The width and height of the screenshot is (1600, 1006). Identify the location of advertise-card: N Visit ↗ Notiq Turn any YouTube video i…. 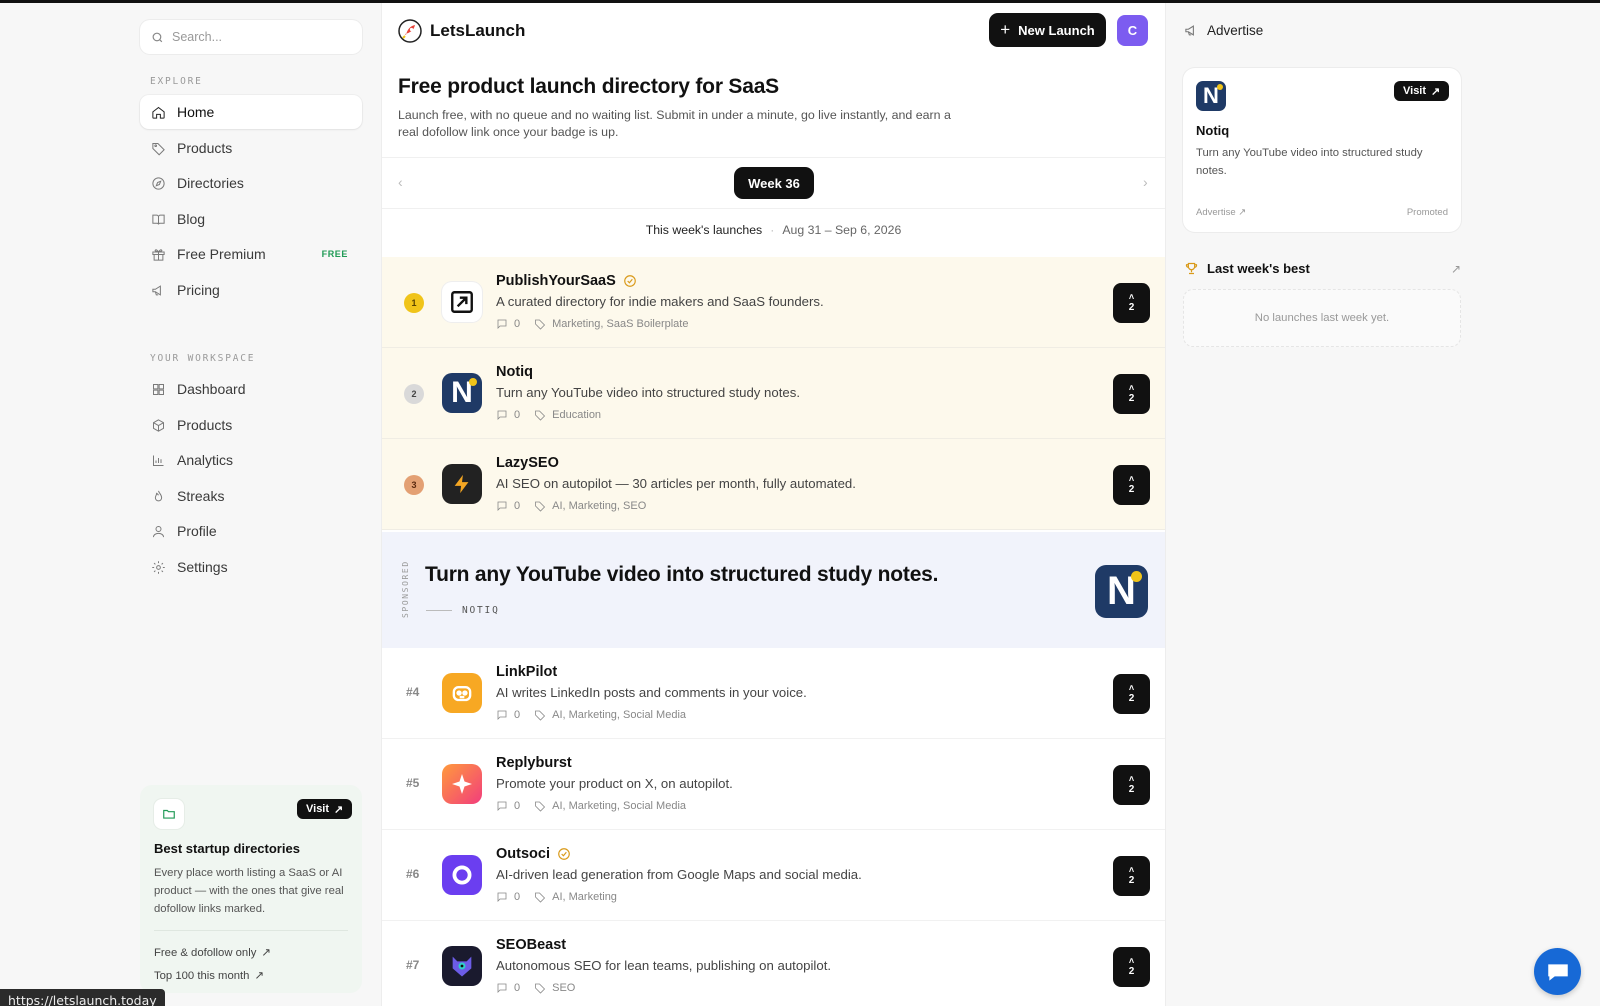
(1322, 150).